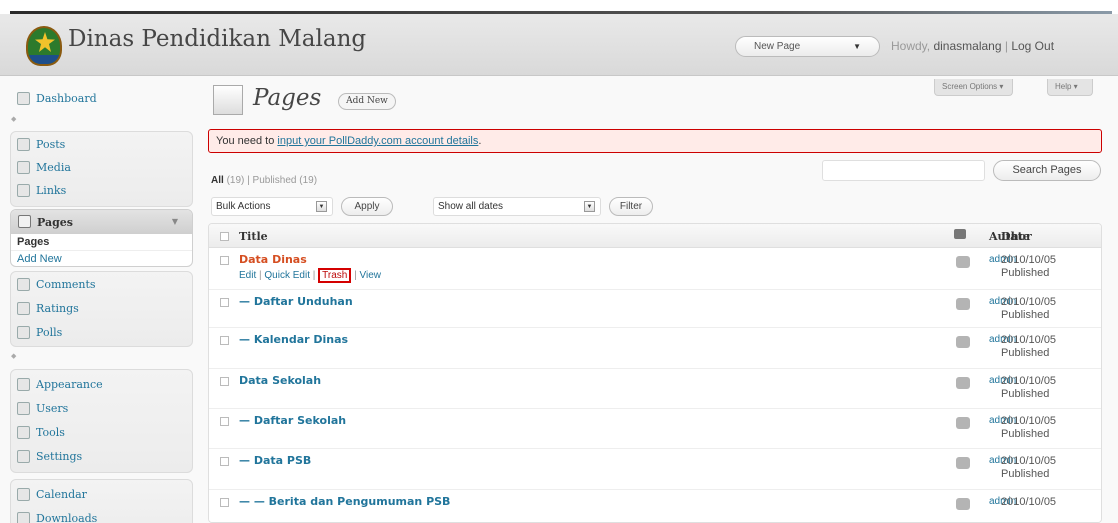  What do you see at coordinates (559, 7) in the screenshot?
I see `top-stripe` at bounding box center [559, 7].